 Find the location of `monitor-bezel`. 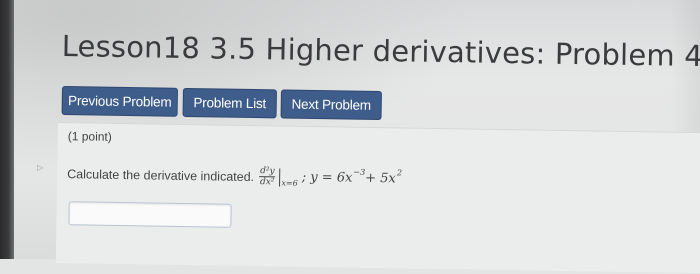

monitor-bezel is located at coordinates (7, 129).